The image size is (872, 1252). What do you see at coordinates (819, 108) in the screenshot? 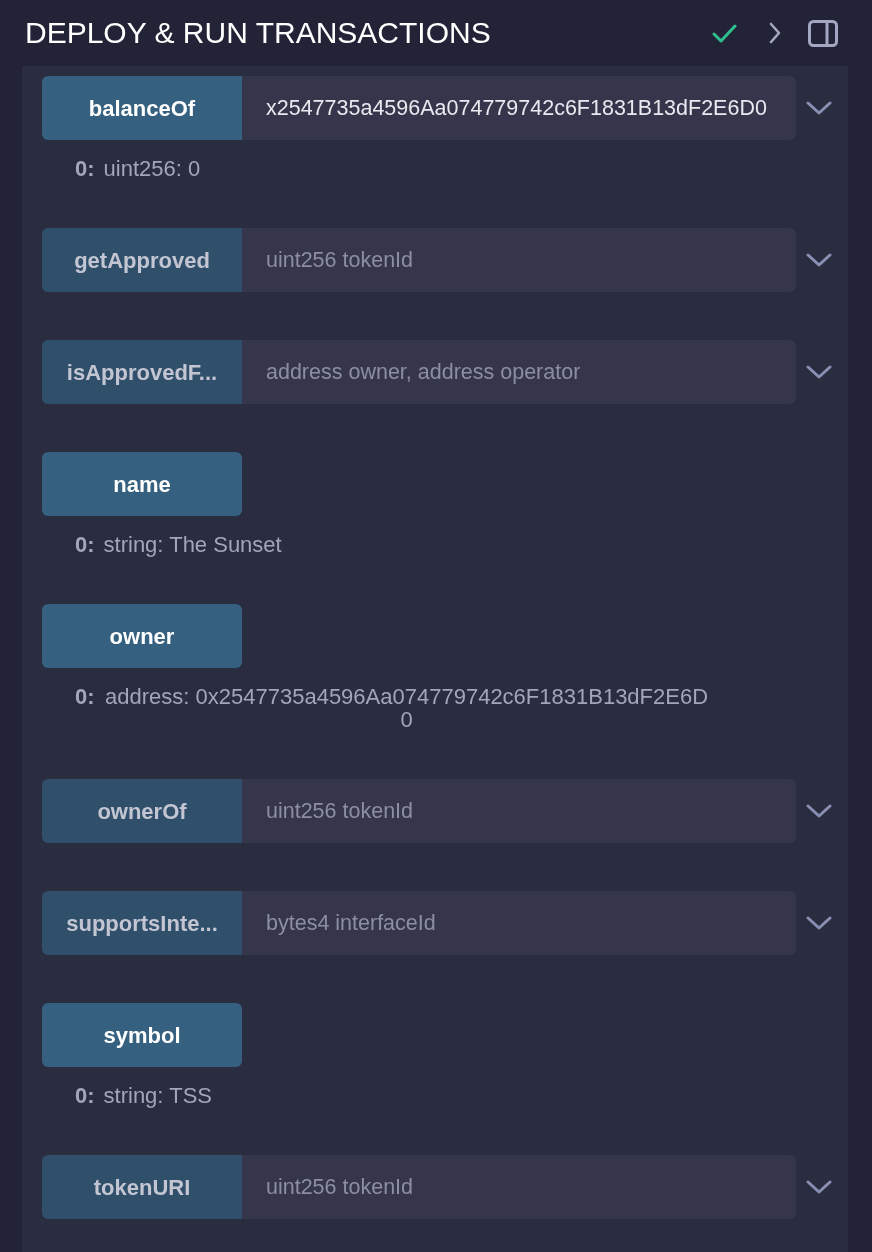
I see `chevron-down-icon` at bounding box center [819, 108].